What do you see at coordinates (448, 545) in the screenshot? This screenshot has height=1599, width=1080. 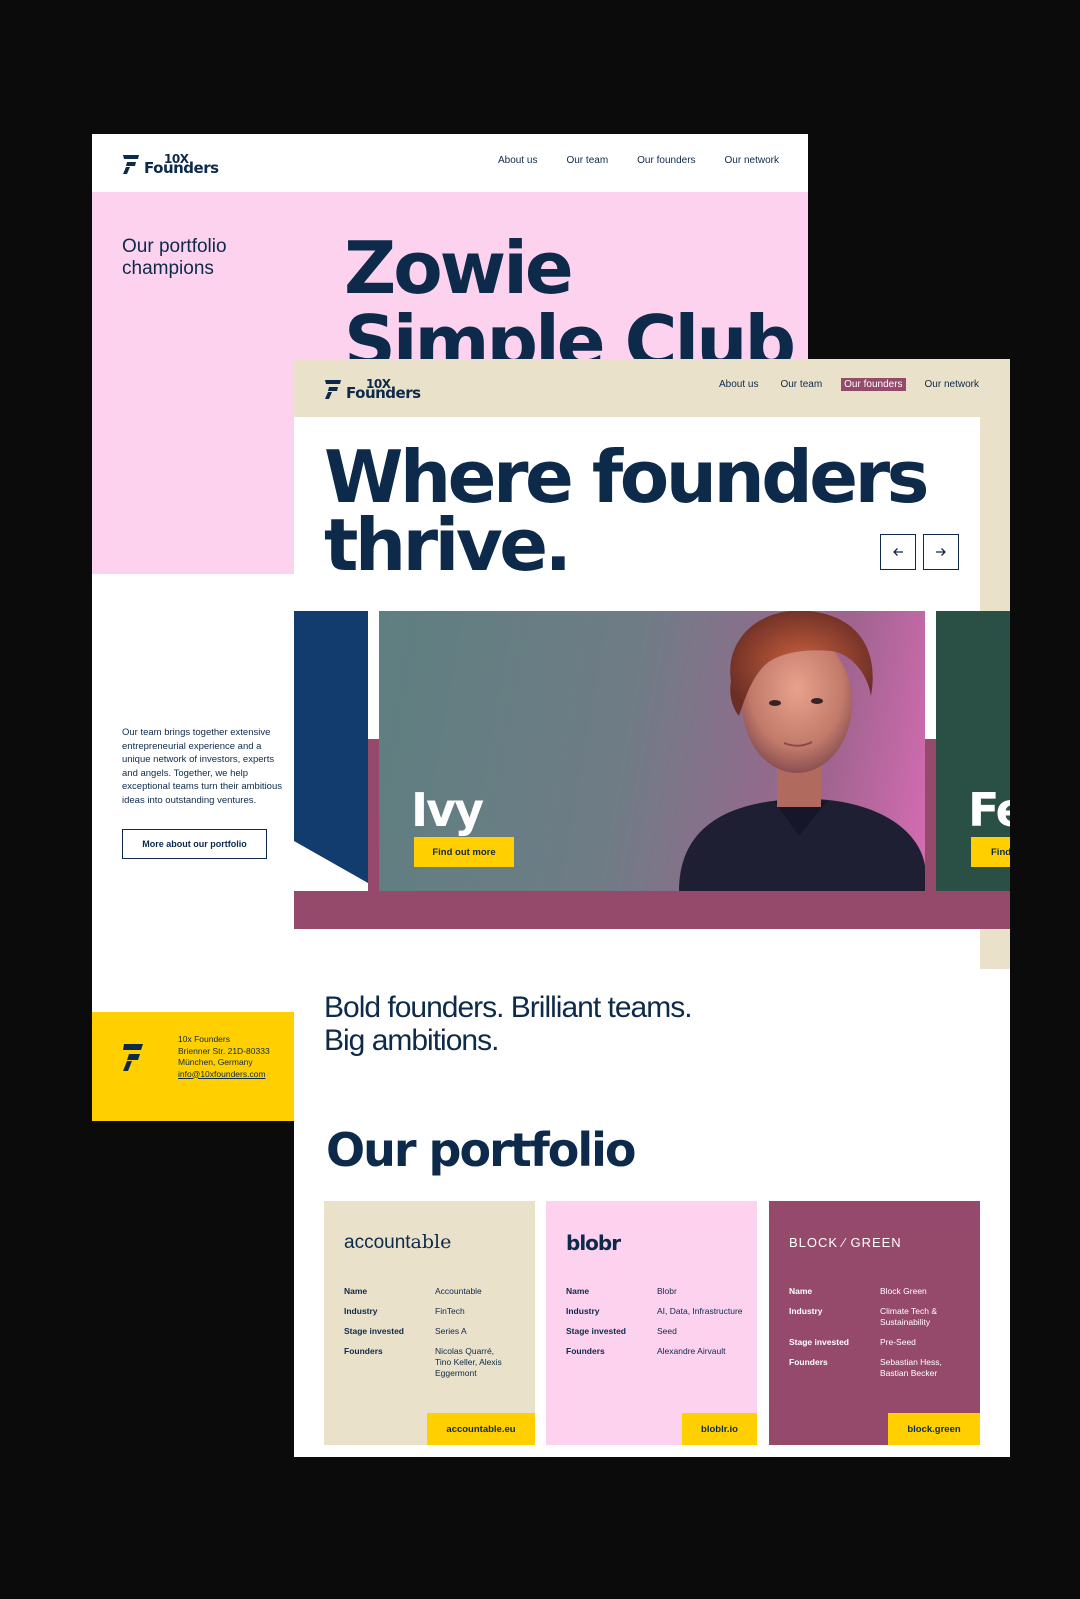 I see `hero-headline-line2: thrive.` at bounding box center [448, 545].